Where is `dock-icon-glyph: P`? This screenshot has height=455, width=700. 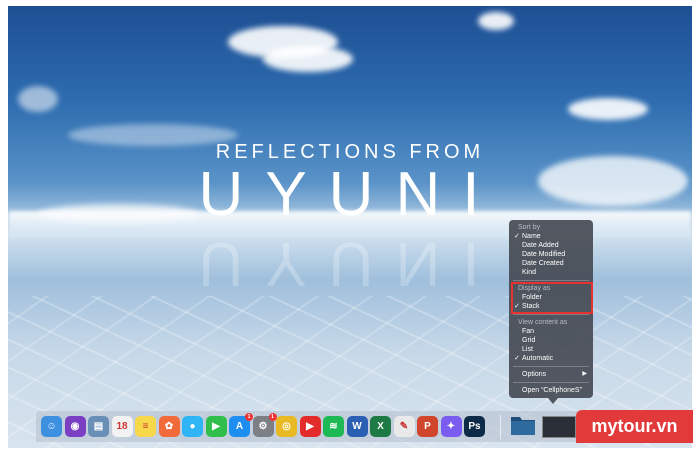
dock-icon-glyph: P is located at coordinates (427, 426).